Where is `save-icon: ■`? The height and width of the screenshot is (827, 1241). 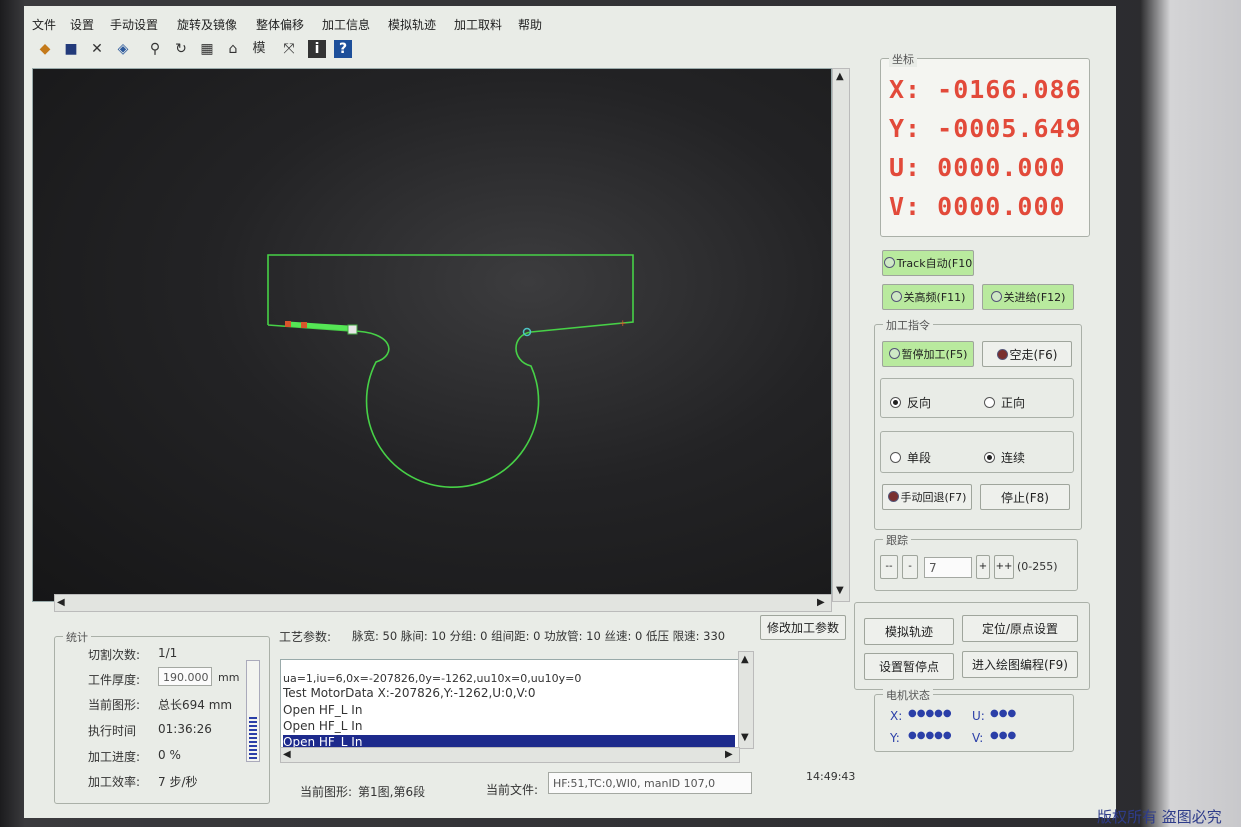
save-icon: ■ is located at coordinates (71, 49).